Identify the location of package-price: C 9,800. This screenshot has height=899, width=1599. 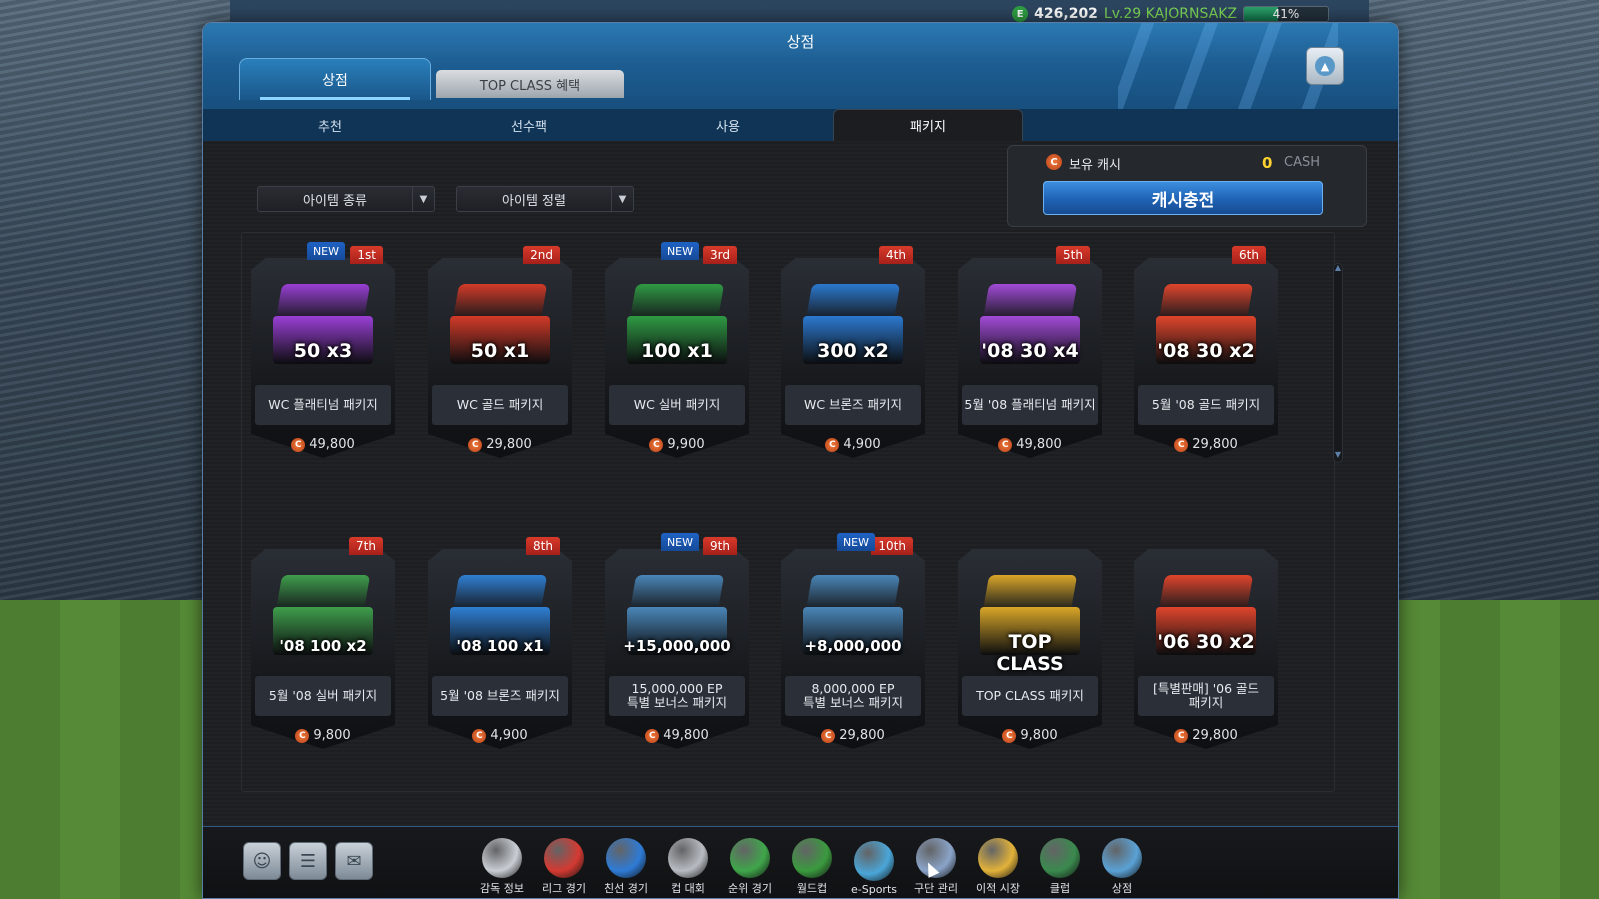
(323, 735).